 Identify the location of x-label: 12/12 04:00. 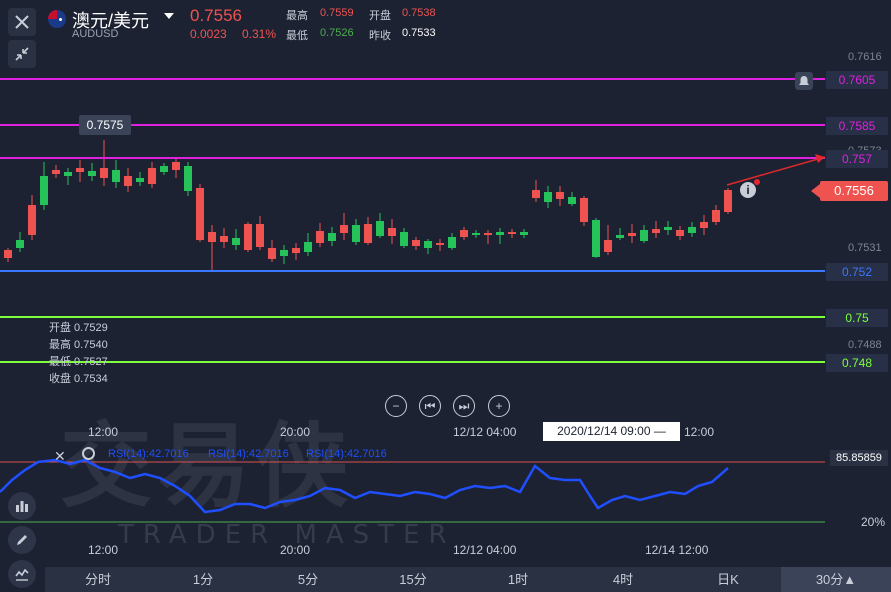
(485, 432).